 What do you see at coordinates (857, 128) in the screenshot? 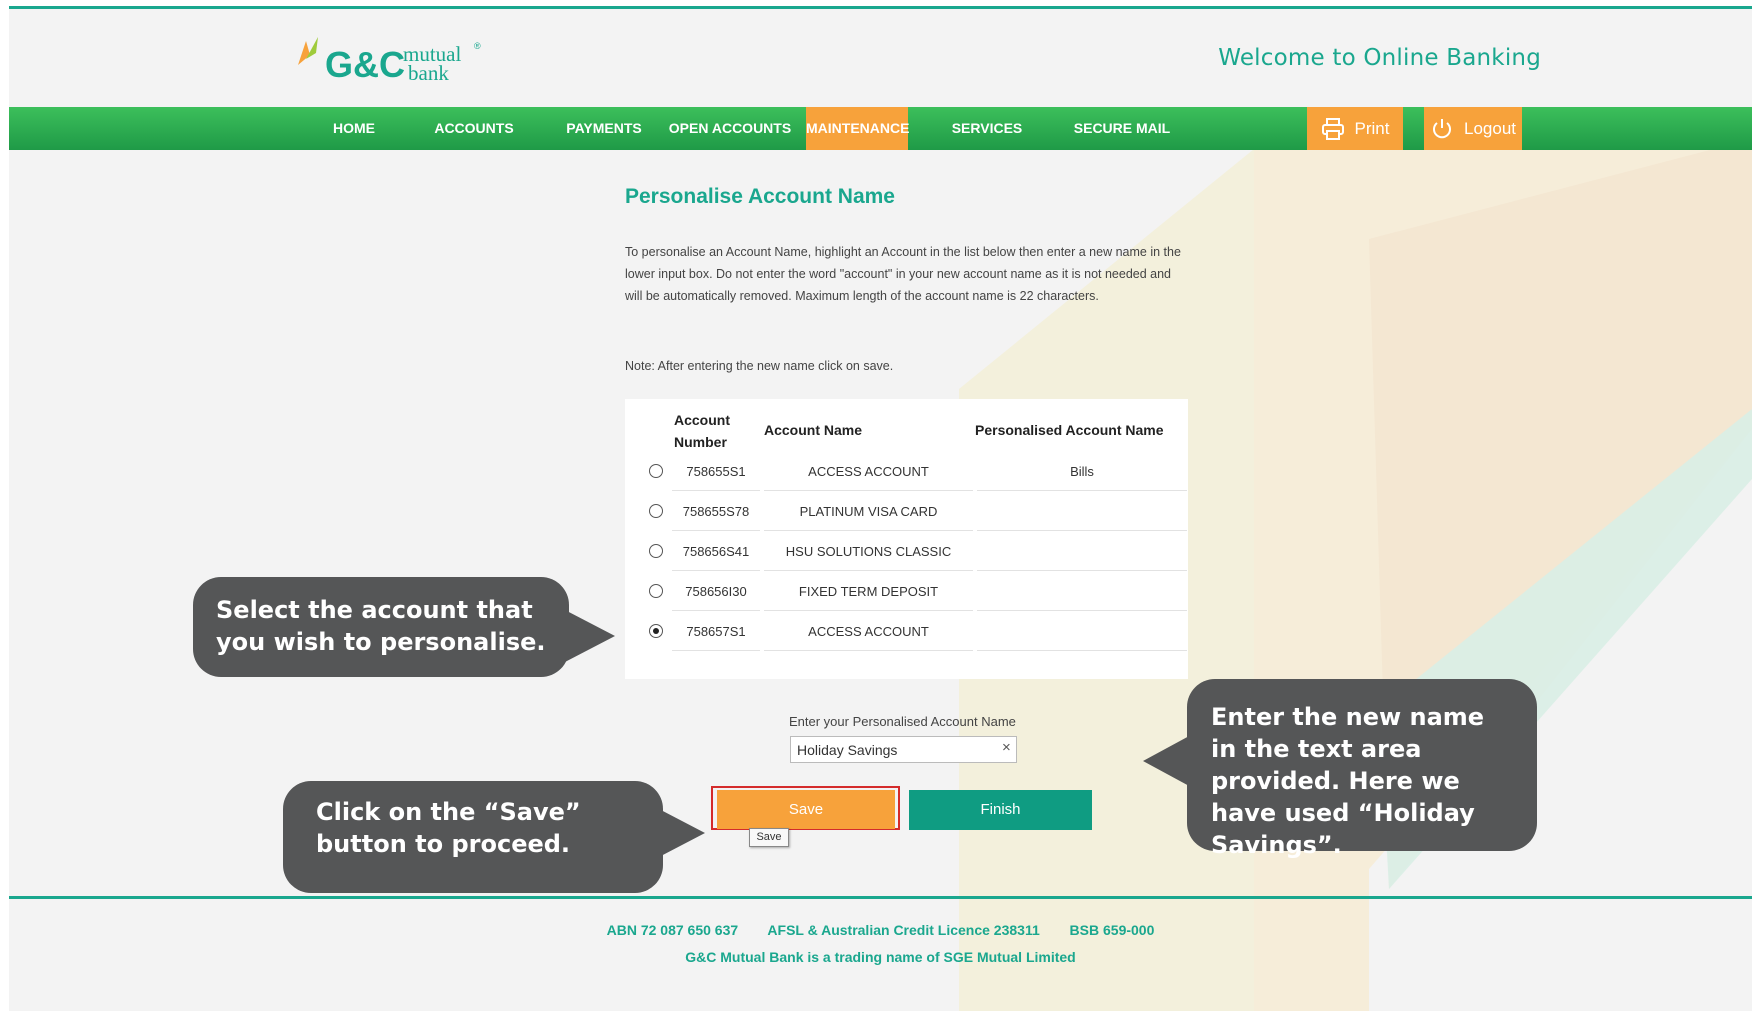
I see `nav-maintenance: MAINTENANCE` at bounding box center [857, 128].